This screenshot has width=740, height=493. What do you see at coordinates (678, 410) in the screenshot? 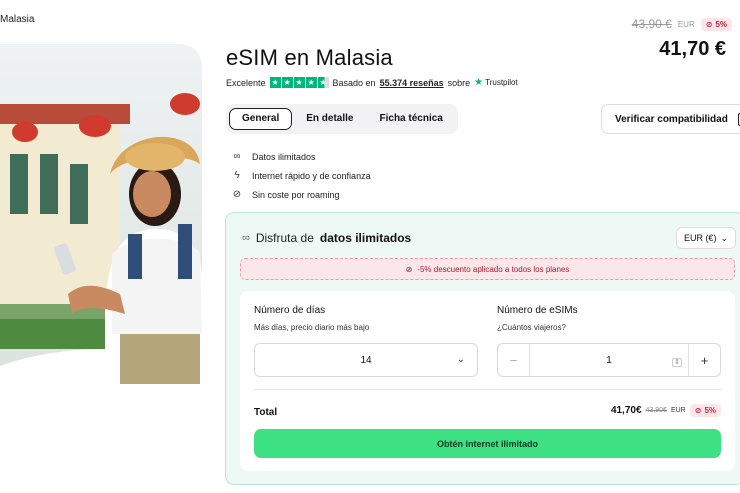
I see `total-currency: EUR` at bounding box center [678, 410].